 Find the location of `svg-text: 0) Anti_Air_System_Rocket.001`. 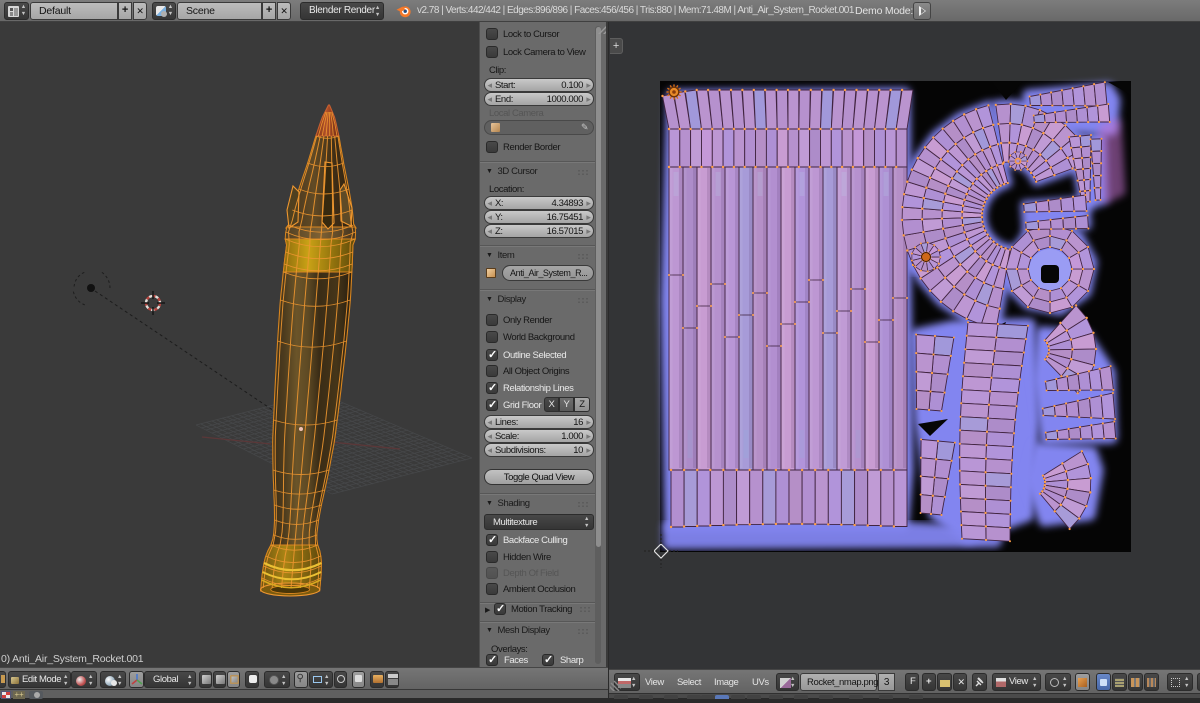

svg-text: 0) Anti_Air_System_Rocket.001 is located at coordinates (72, 659).